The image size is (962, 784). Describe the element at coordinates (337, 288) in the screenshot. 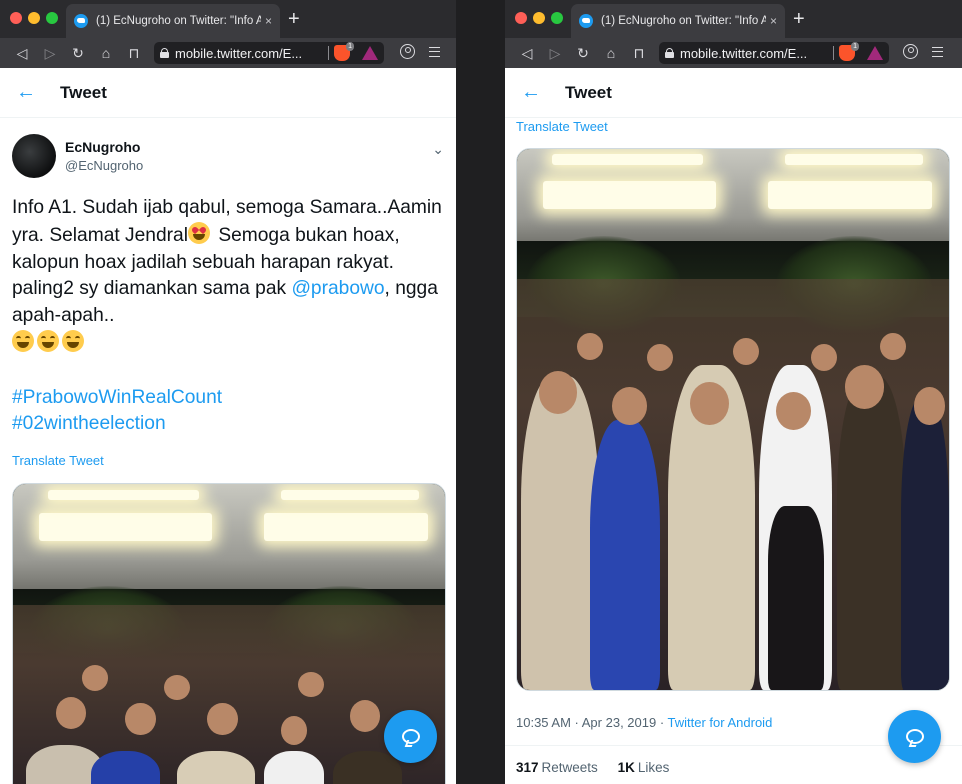

I see `mention-link: @prabowo` at that location.